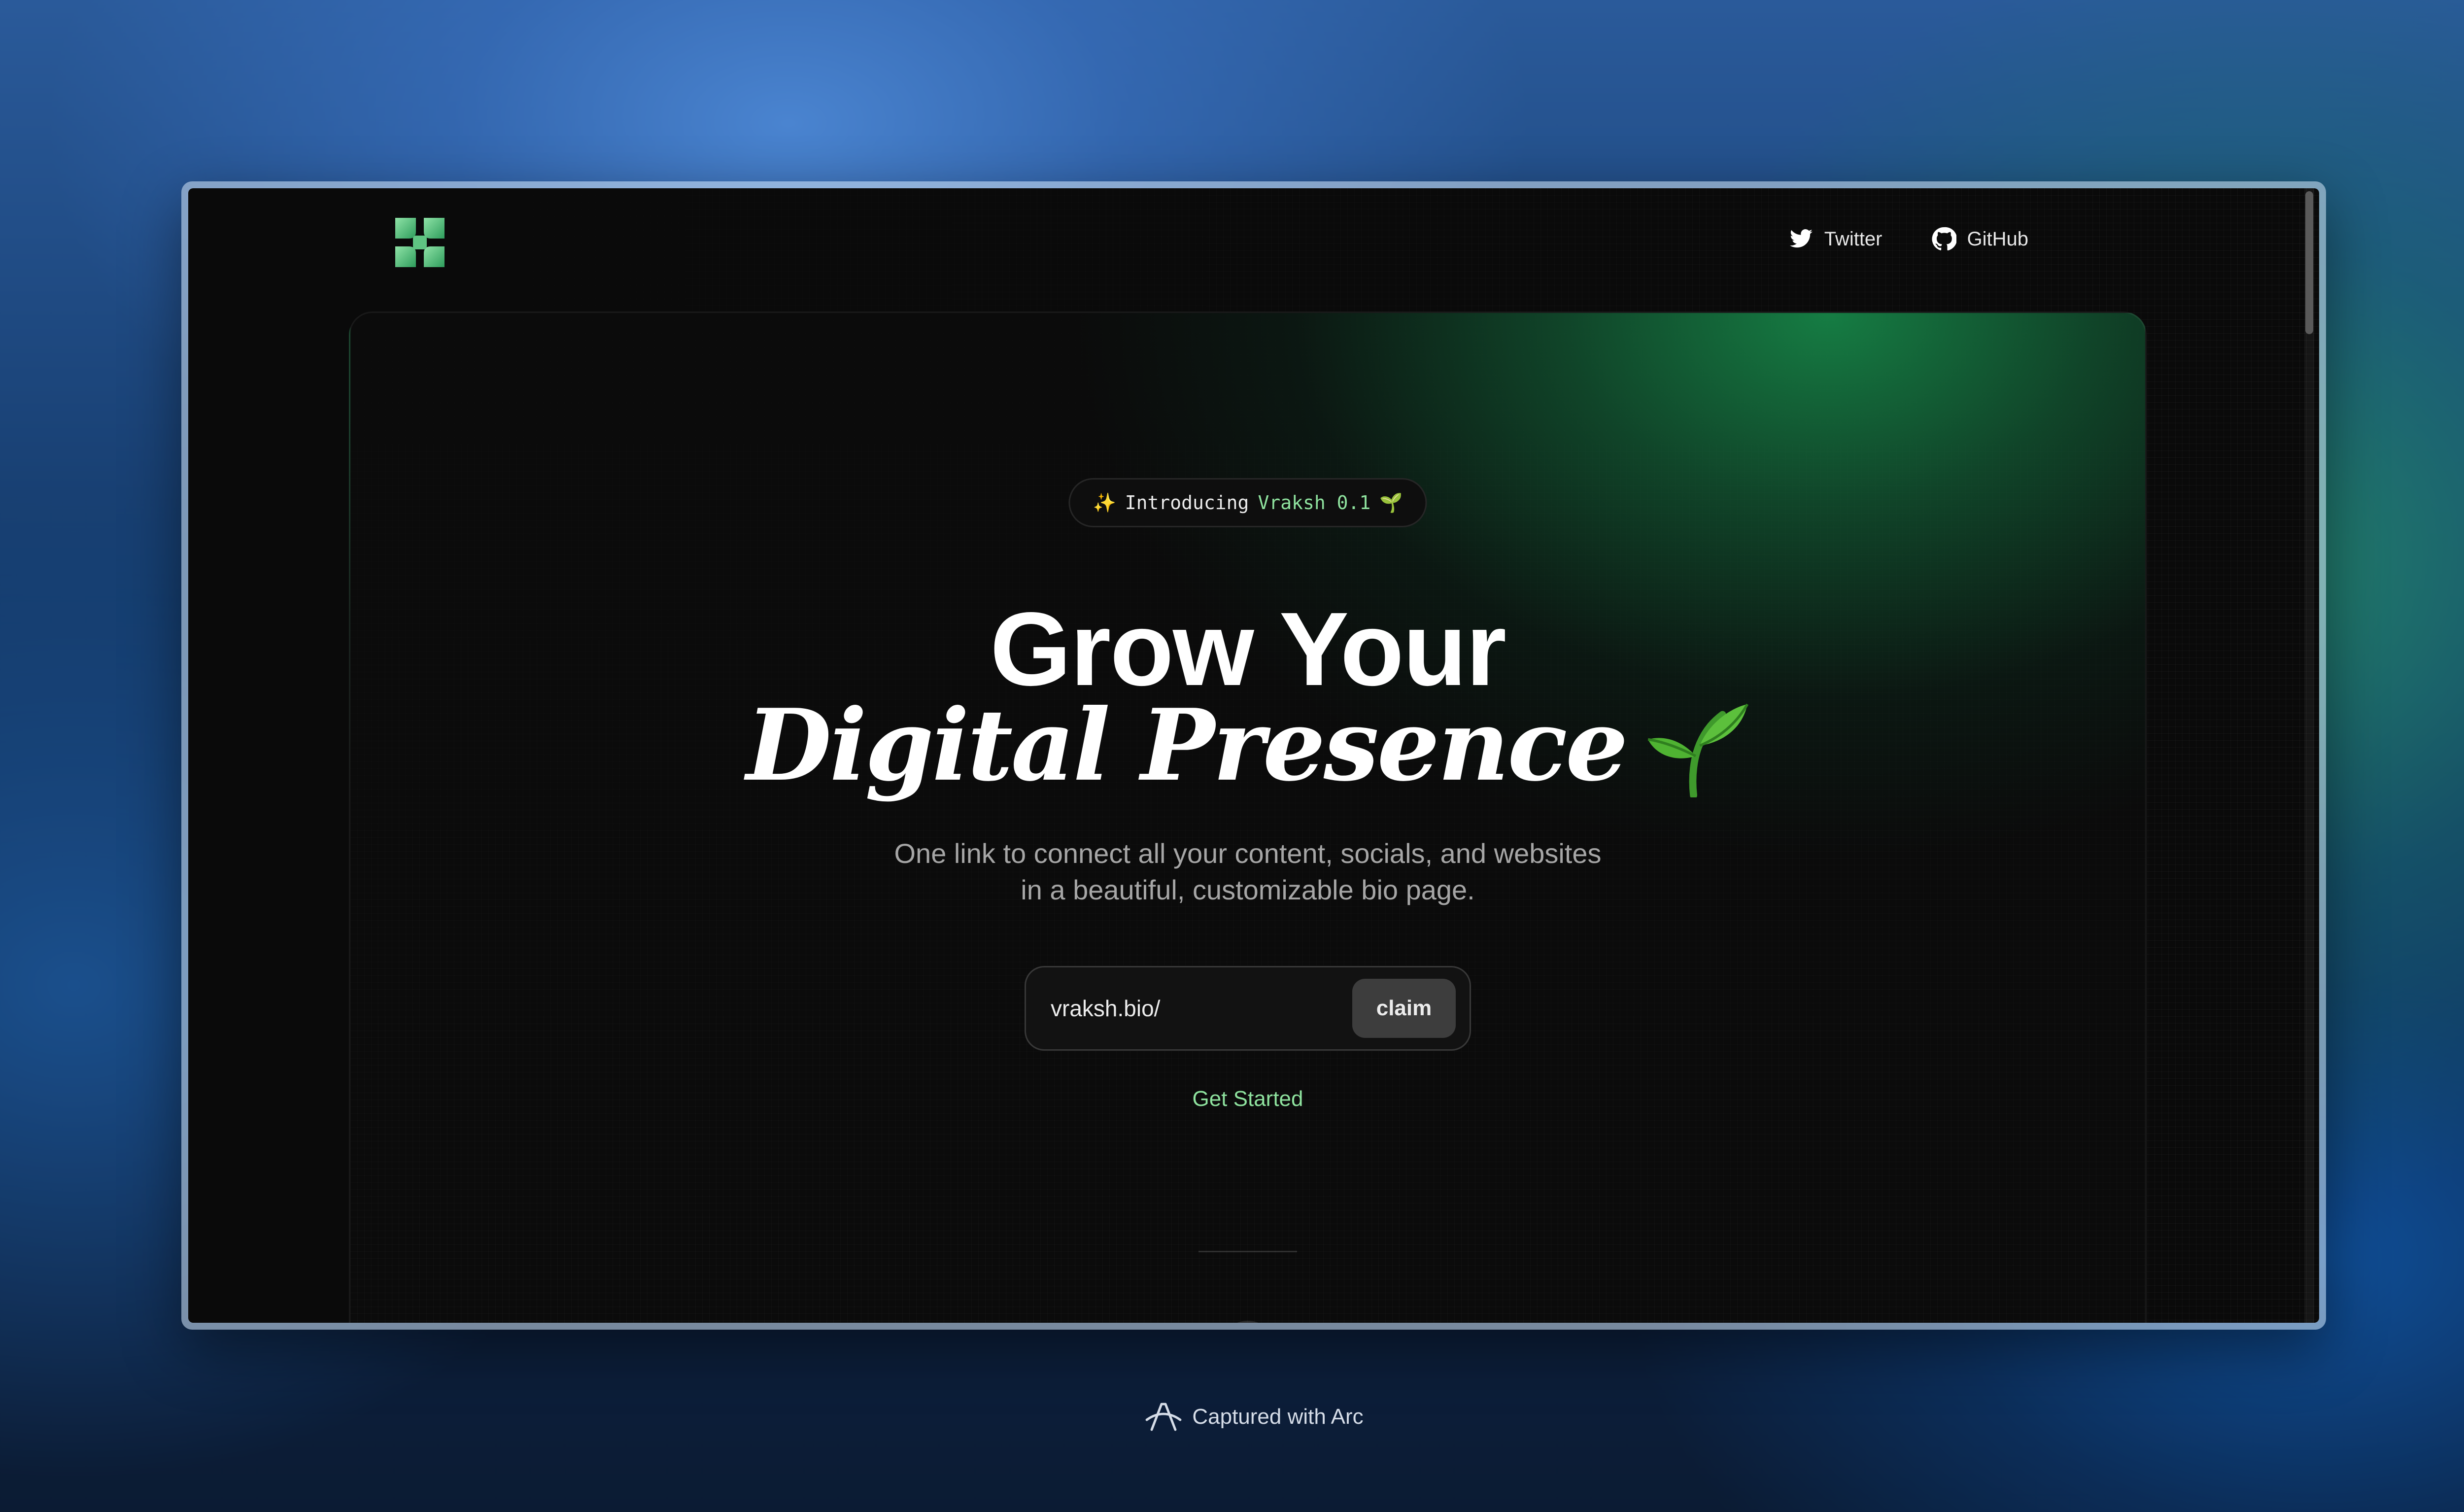 The image size is (2464, 1512). What do you see at coordinates (1998, 239) in the screenshot?
I see `github-link-label: GitHub` at bounding box center [1998, 239].